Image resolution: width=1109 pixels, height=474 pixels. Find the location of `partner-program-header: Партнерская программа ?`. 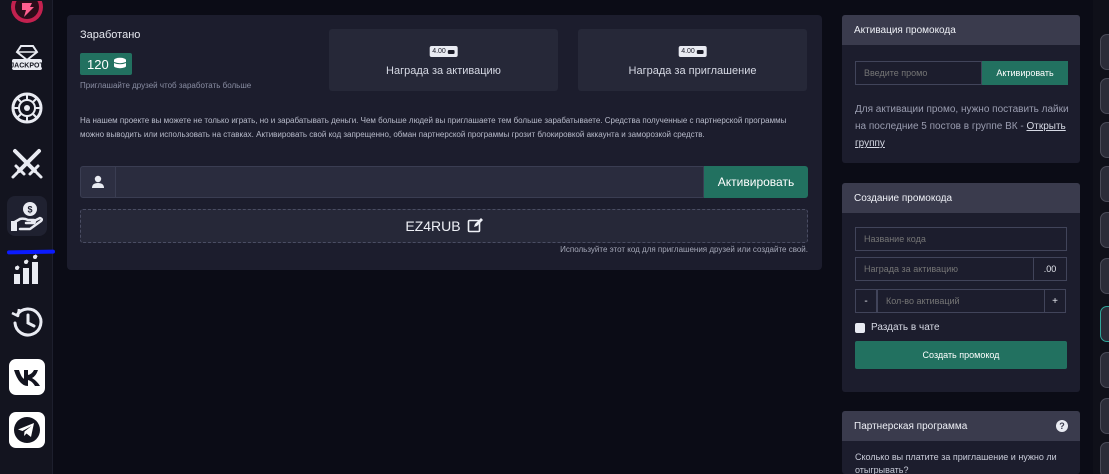

partner-program-header: Партнерская программа ? is located at coordinates (961, 426).